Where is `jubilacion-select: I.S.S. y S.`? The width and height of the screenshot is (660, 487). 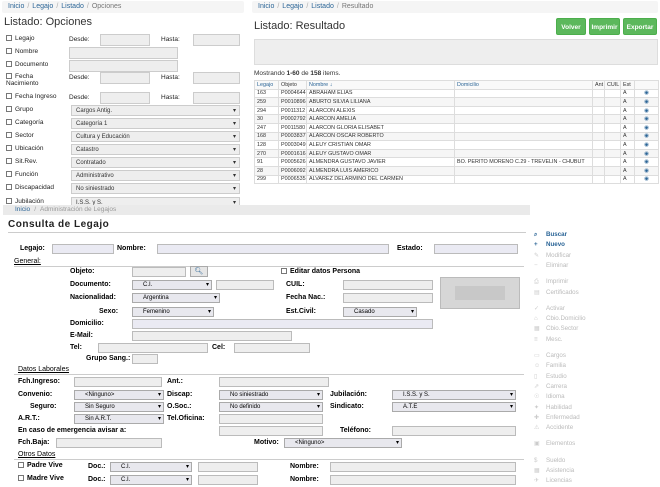
jubilacion-select: I.S.S. y S. is located at coordinates (454, 395).